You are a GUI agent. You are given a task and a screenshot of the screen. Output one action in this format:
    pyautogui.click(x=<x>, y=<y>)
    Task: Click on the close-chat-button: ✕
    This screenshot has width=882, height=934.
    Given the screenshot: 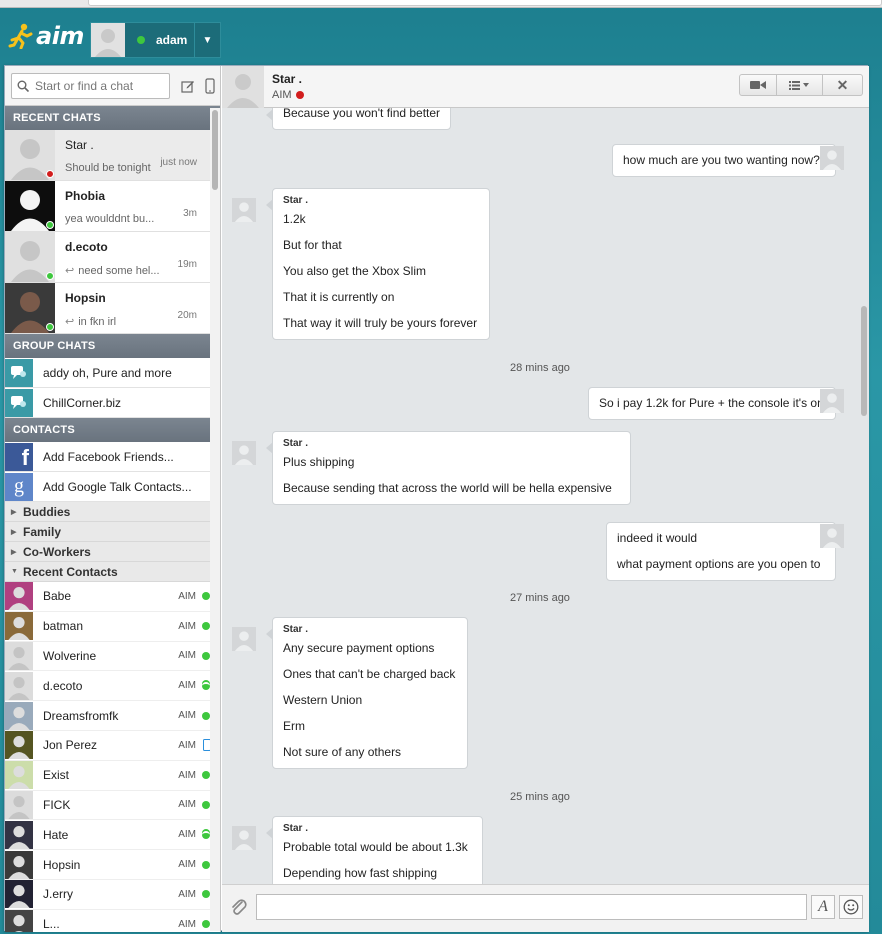 What is the action you would take?
    pyautogui.click(x=843, y=85)
    